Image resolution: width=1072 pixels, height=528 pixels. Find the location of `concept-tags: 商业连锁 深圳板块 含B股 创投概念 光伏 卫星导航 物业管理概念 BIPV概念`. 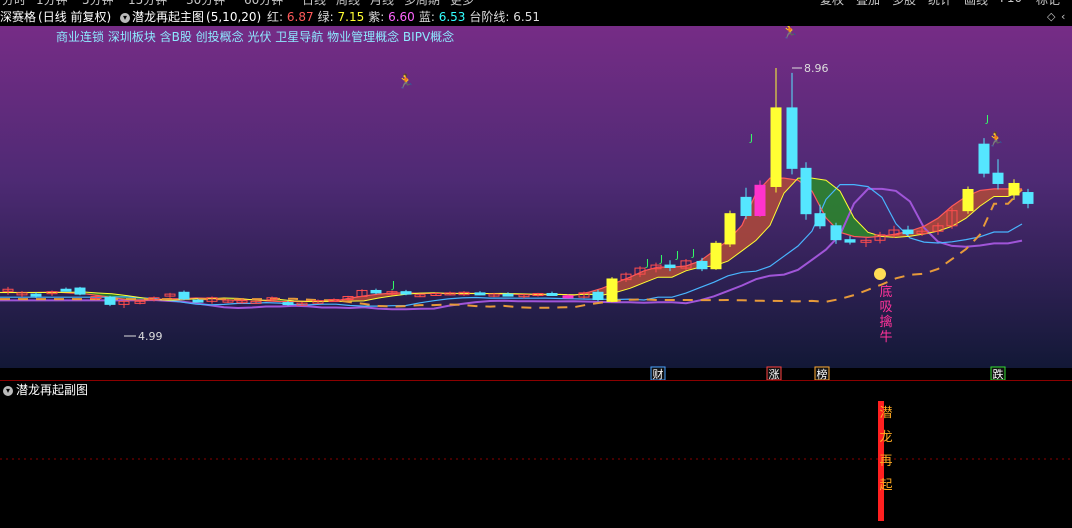

concept-tags: 商业连锁 深圳板块 含B股 创投概念 光伏 卫星导航 物业管理概念 BIPV概念 is located at coordinates (255, 36).